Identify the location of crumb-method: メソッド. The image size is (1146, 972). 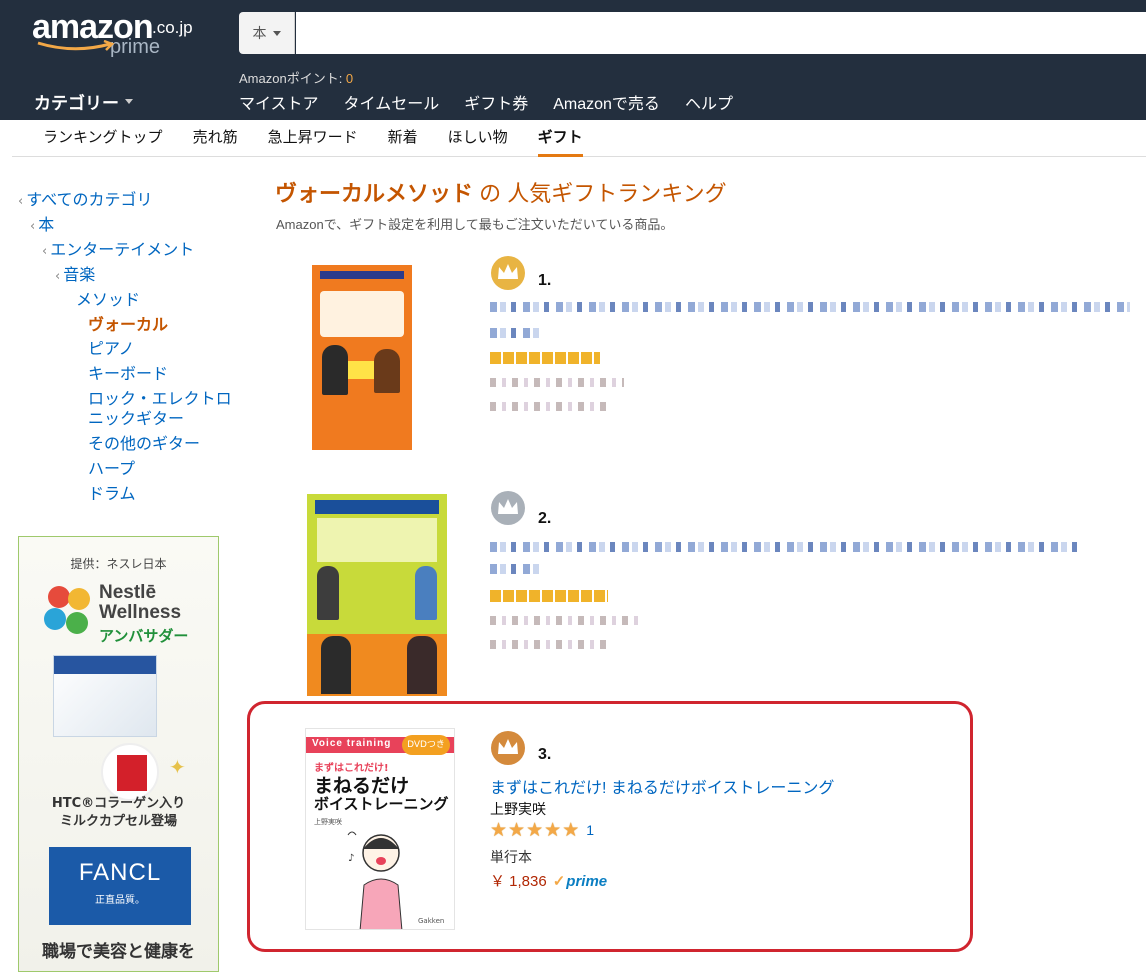
(108, 298).